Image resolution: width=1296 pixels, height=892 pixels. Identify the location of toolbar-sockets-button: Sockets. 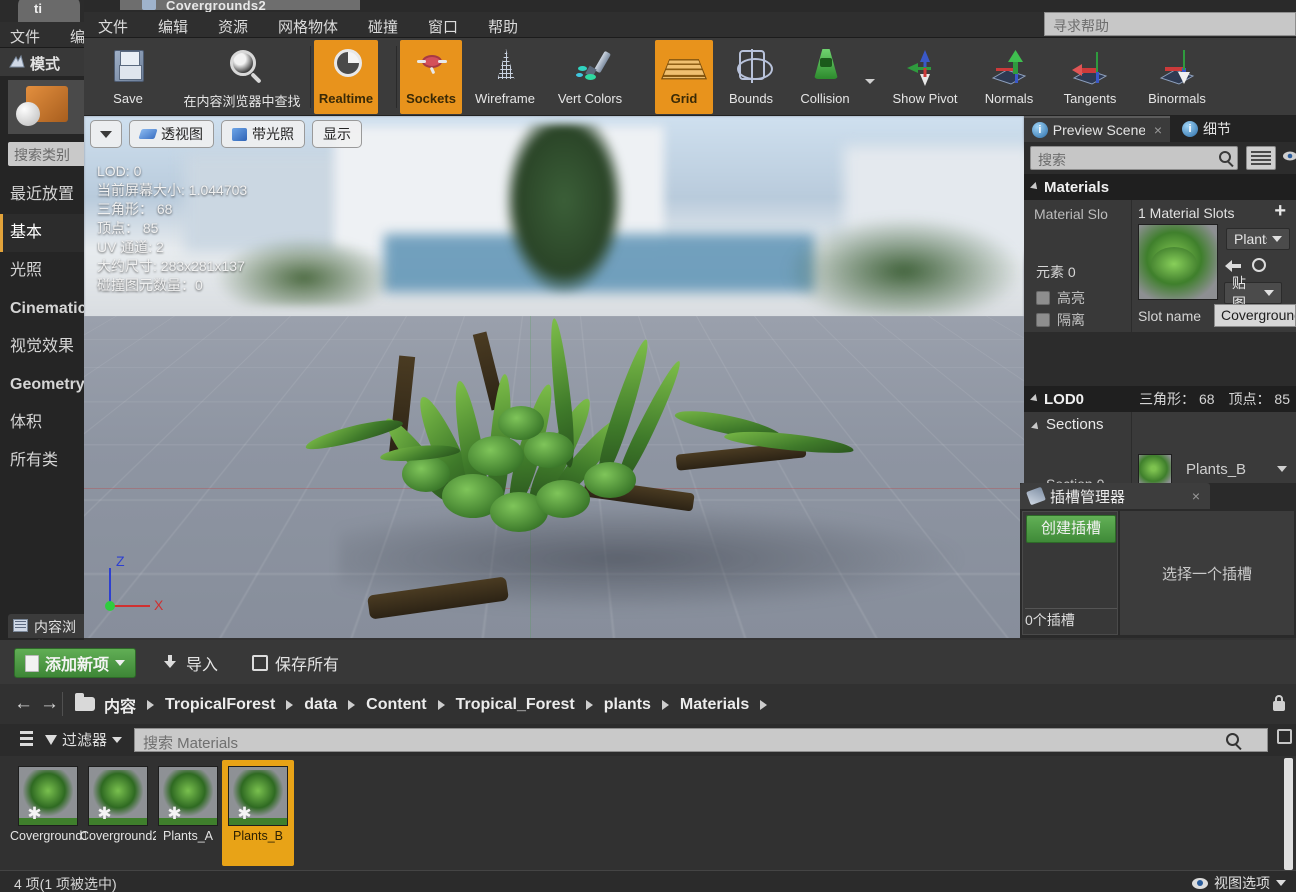
(431, 77).